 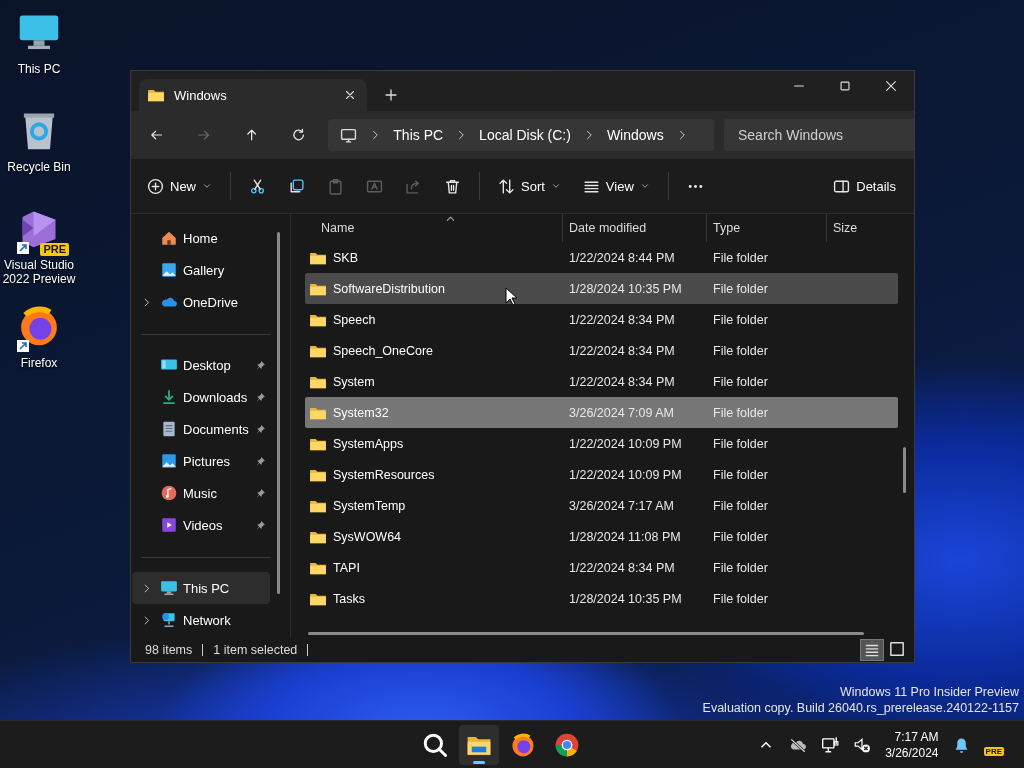 I want to click on desktop-shortcut: PRE Visual Studio 2022 Preview, so click(x=39, y=248).